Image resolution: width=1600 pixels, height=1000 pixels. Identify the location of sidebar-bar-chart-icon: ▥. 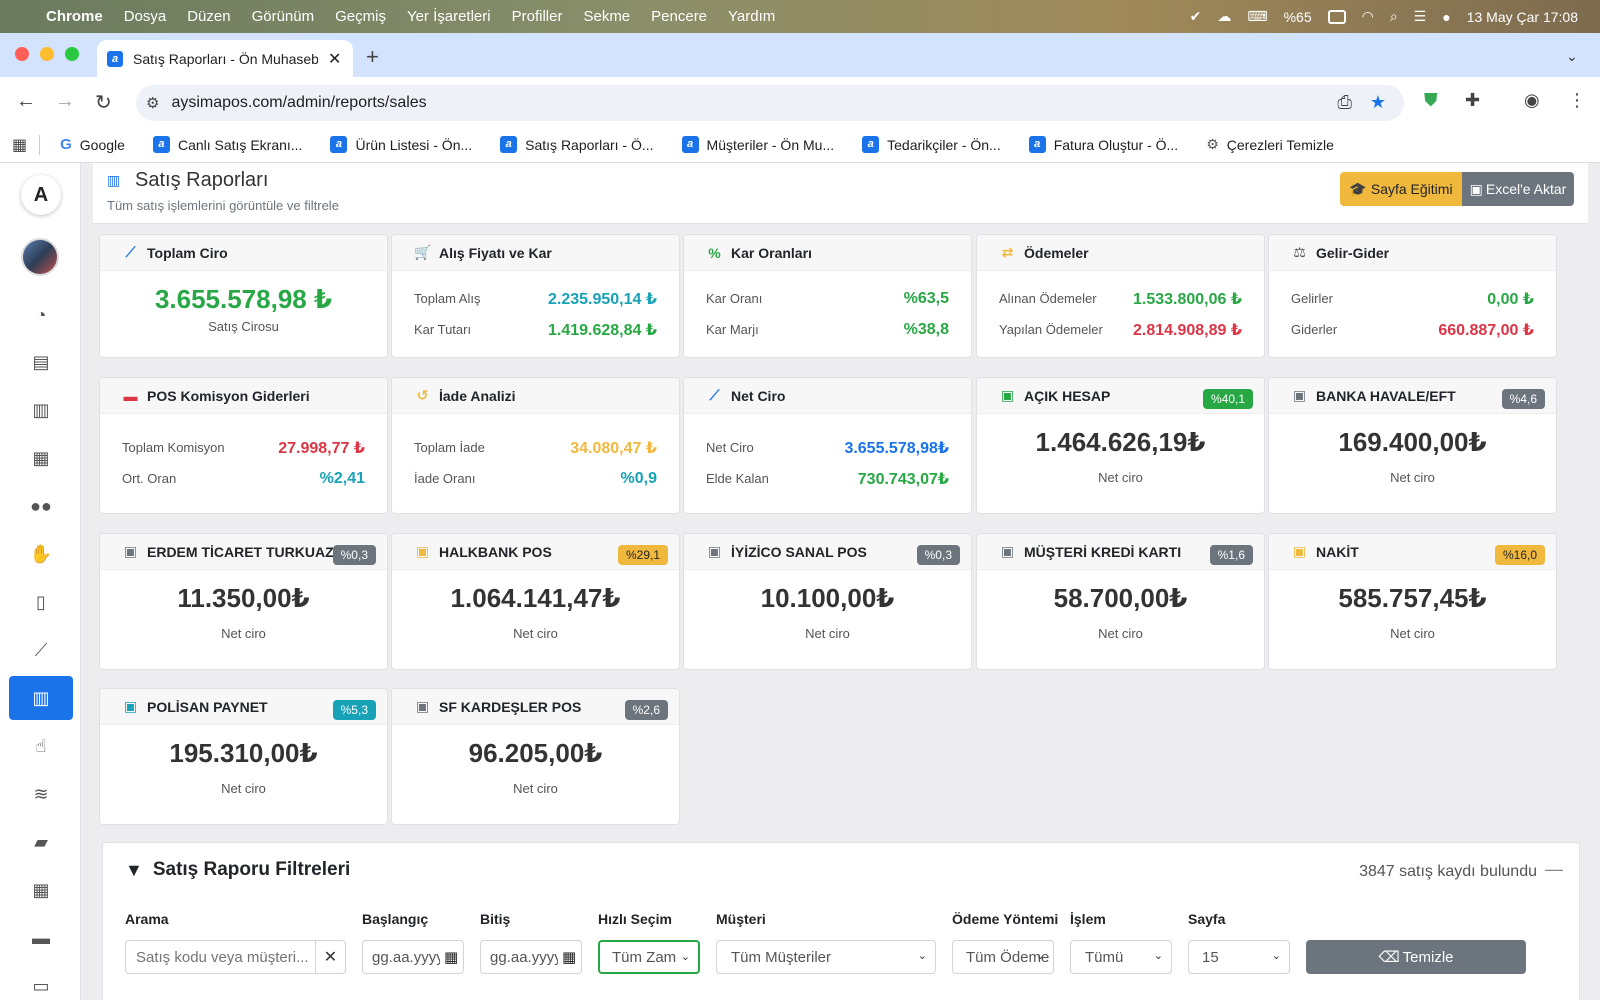
(41, 698).